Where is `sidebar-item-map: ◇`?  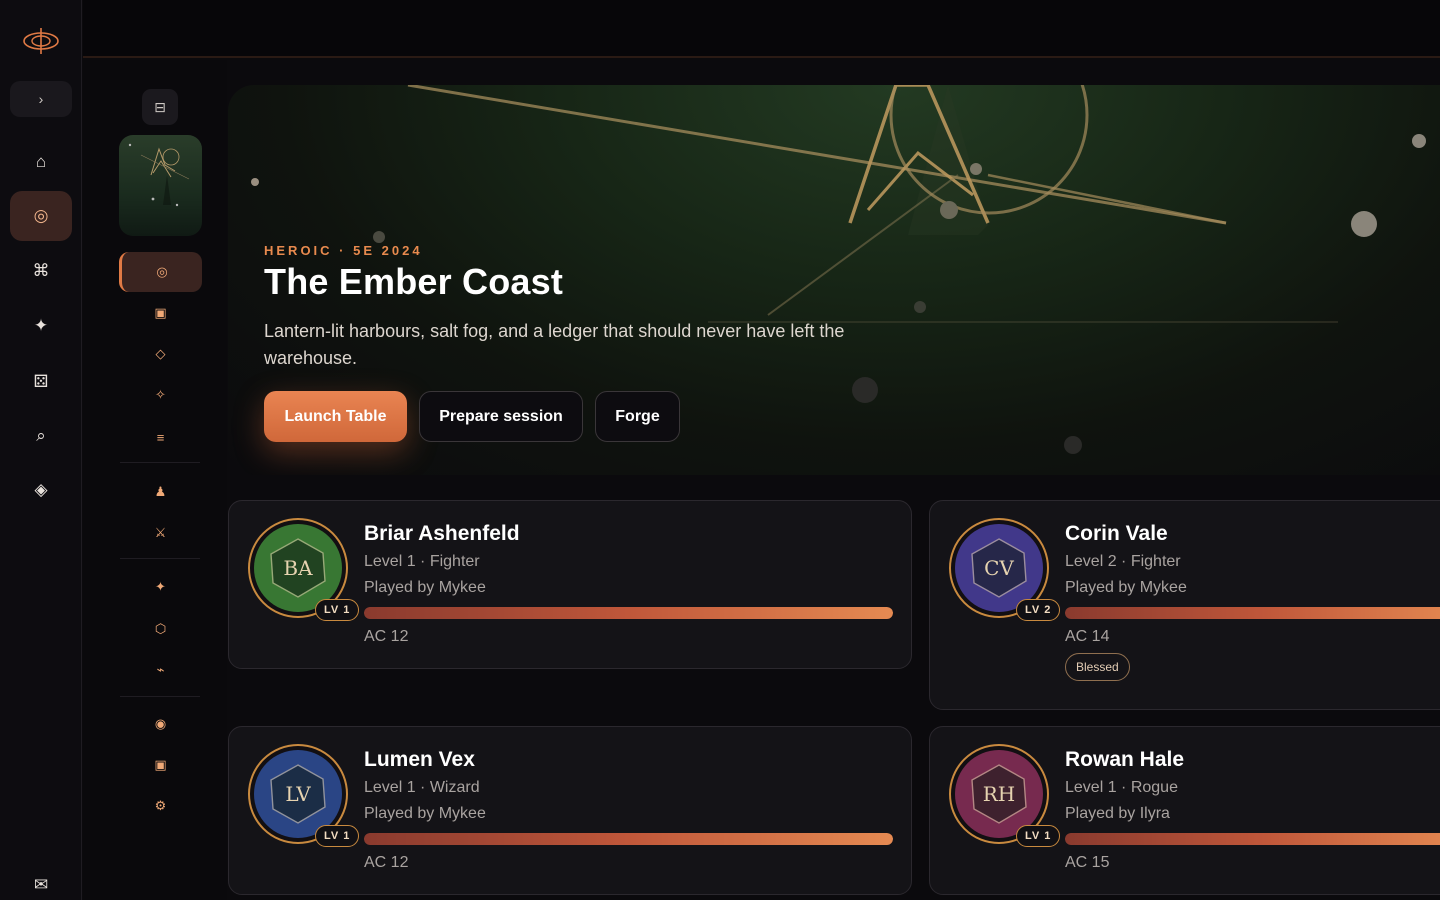 sidebar-item-map: ◇ is located at coordinates (160, 354).